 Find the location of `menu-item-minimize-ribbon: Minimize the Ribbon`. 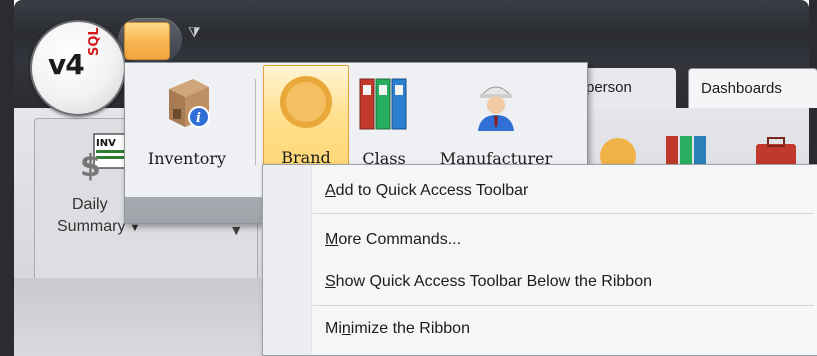

menu-item-minimize-ribbon: Minimize the Ribbon is located at coordinates (397, 329).